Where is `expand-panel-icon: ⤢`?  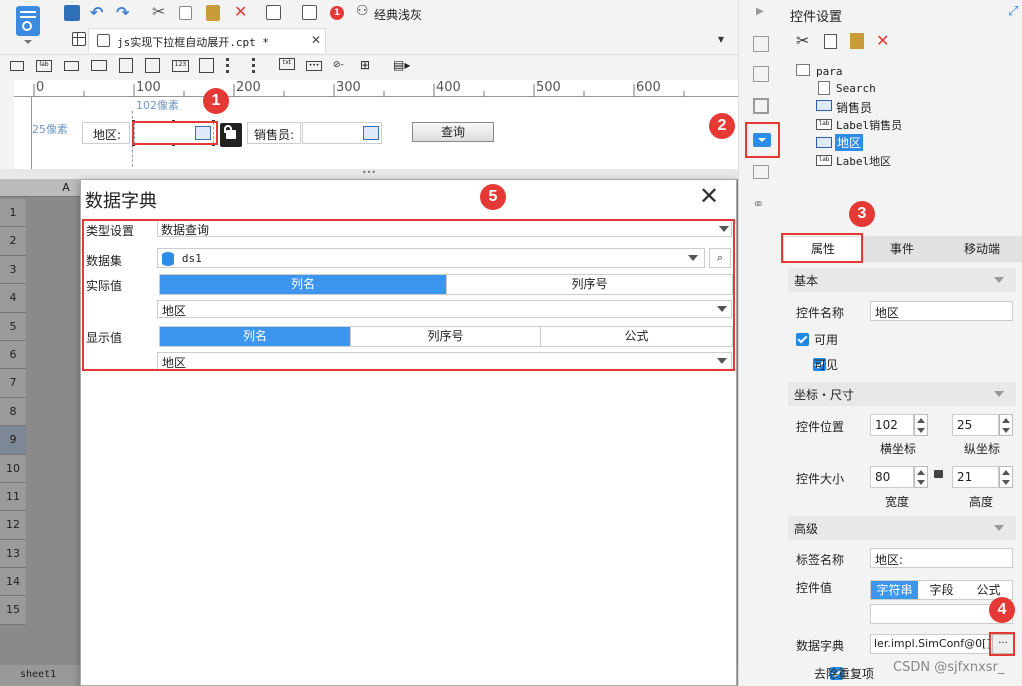 expand-panel-icon: ⤢ is located at coordinates (1013, 11).